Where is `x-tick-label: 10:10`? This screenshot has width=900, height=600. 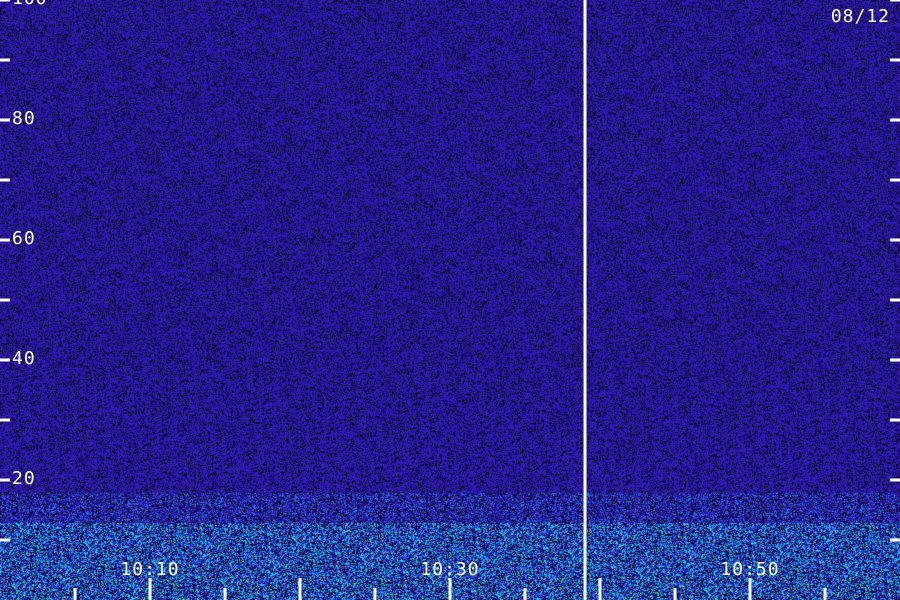 x-tick-label: 10:10 is located at coordinates (150, 569).